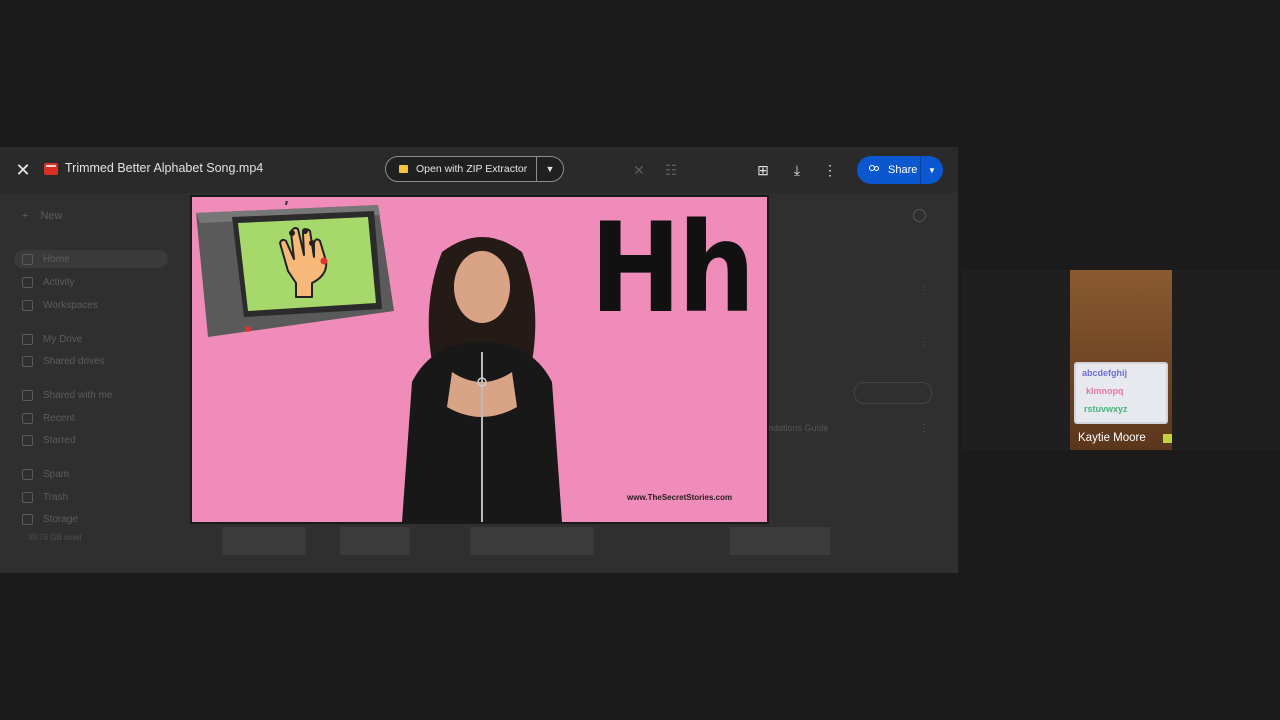  Describe the element at coordinates (45, 474) in the screenshot. I see `sidebar-item-spam: Spam` at that location.